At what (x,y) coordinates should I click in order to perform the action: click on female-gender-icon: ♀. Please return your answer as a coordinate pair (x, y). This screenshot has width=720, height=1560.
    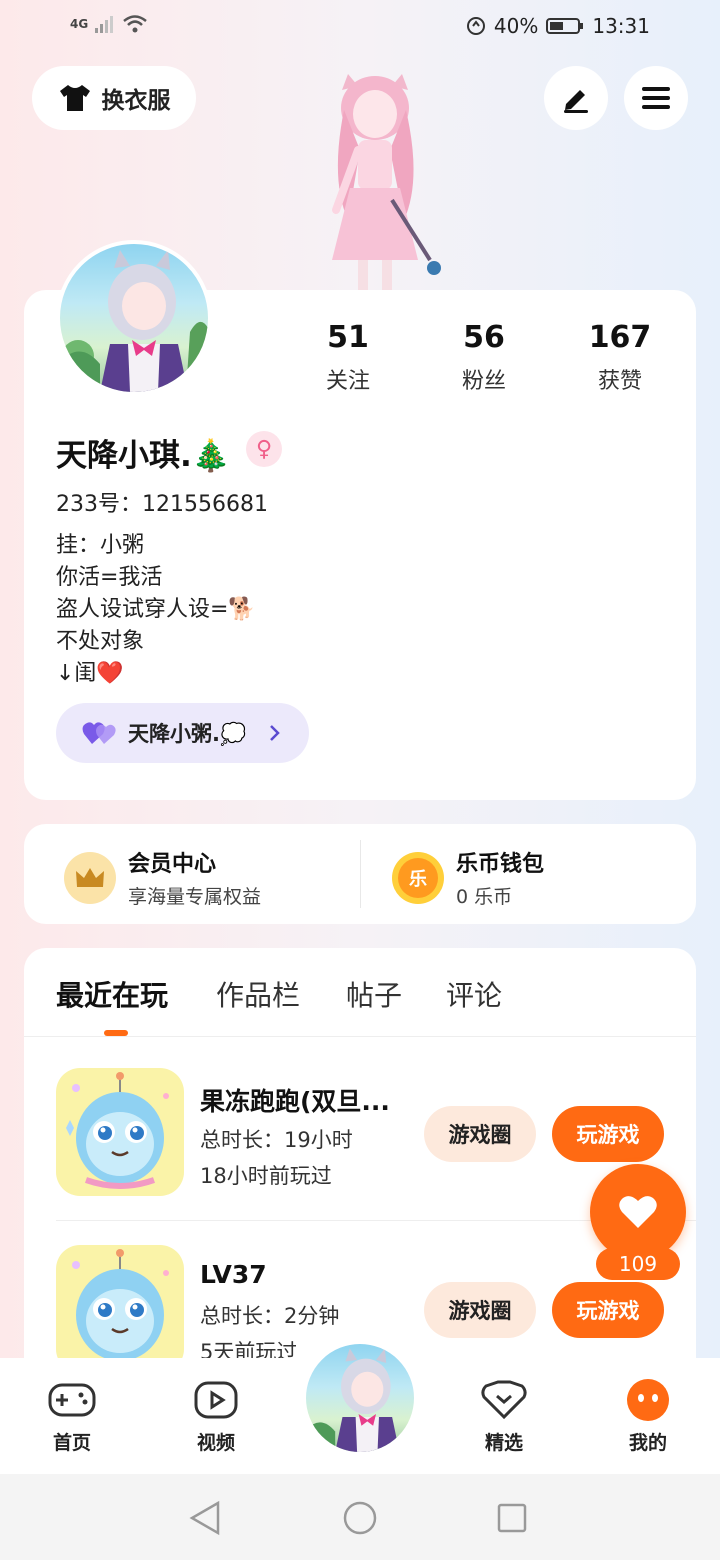
    Looking at the image, I should click on (264, 449).